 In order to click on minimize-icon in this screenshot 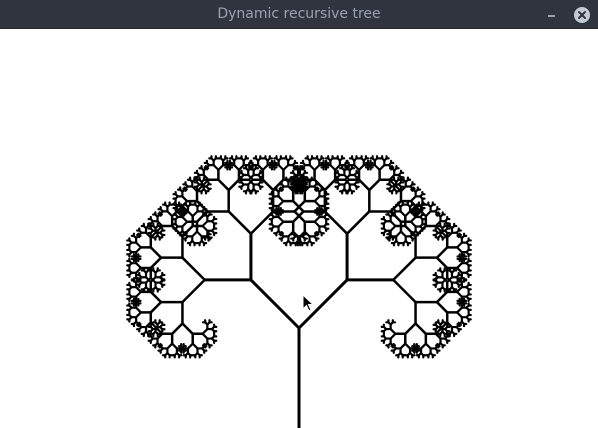, I will do `click(552, 14)`.